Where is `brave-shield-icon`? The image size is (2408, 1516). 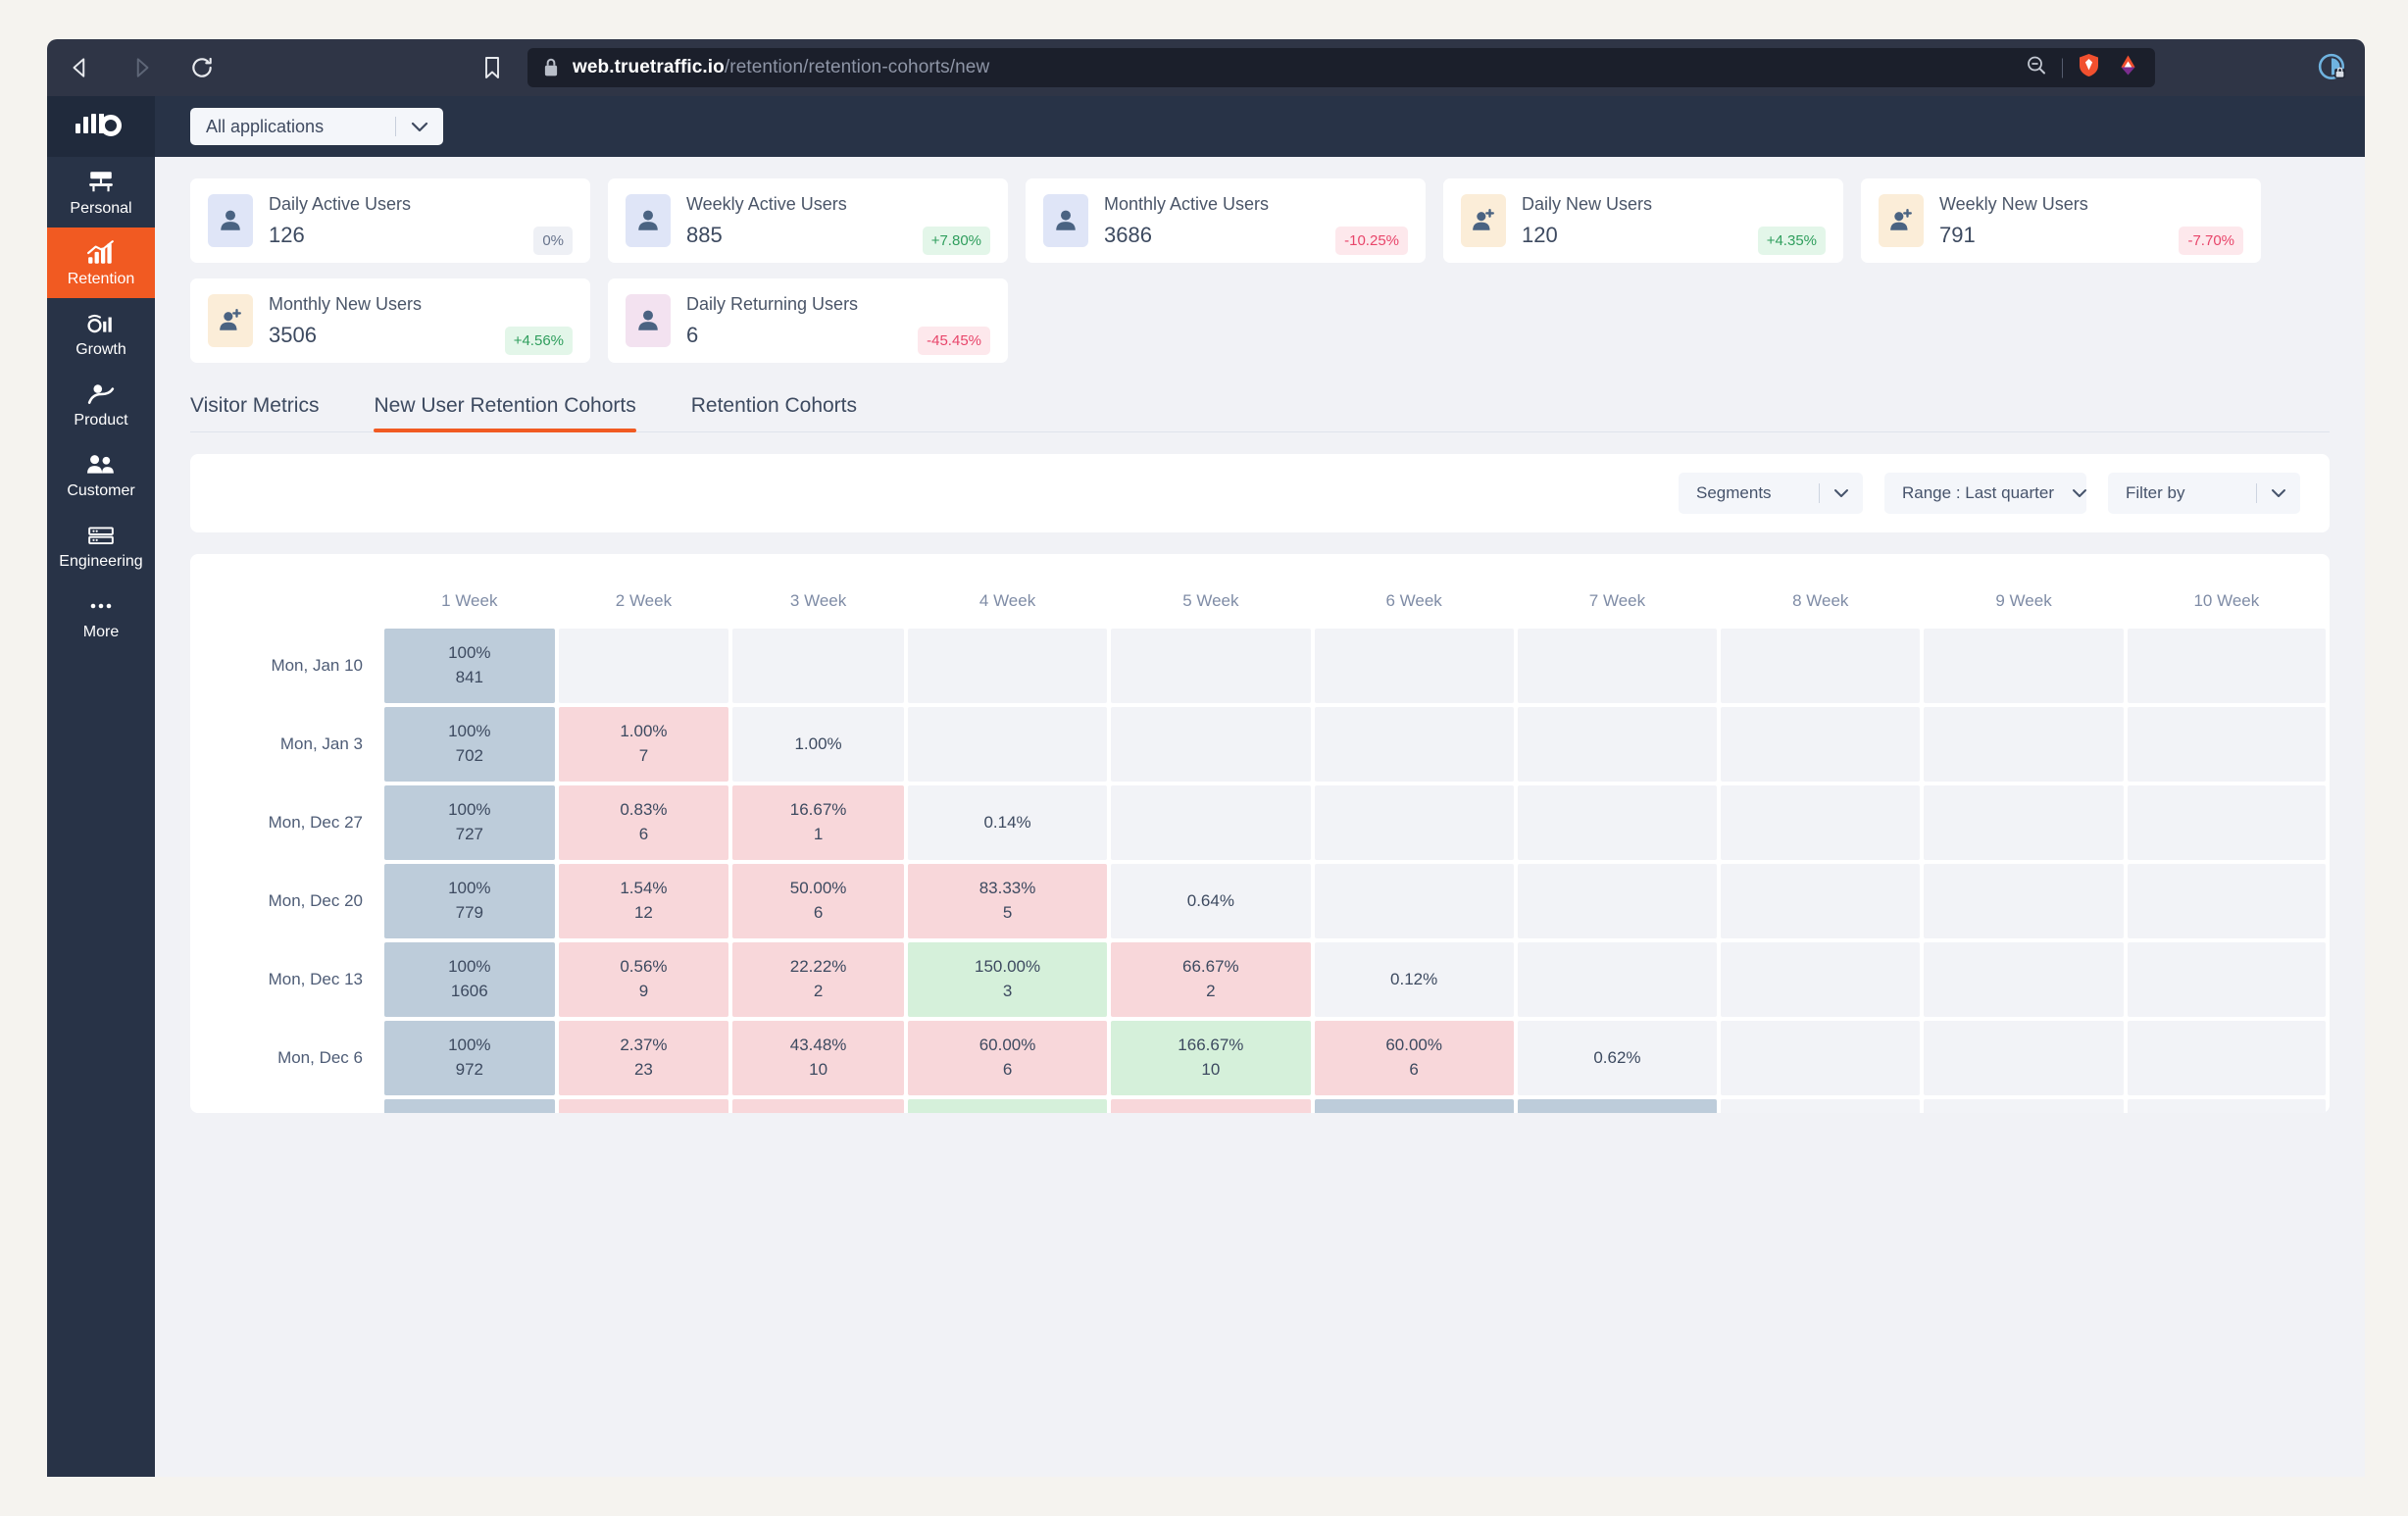
brave-shield-icon is located at coordinates (2089, 68).